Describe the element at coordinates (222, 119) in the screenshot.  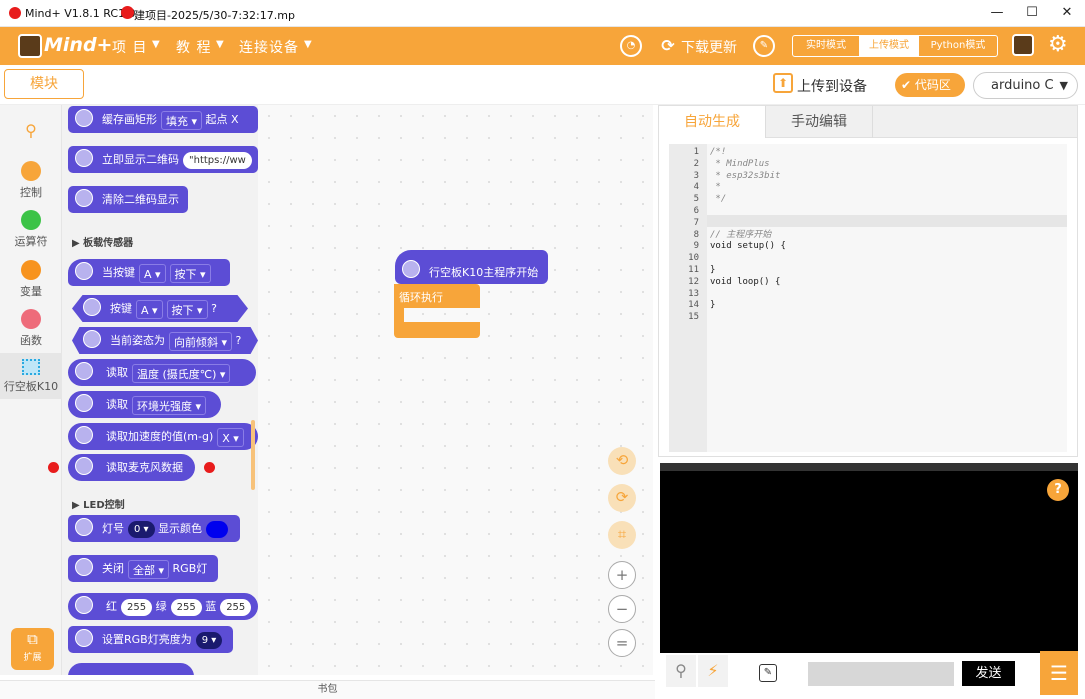
I see `block-text: 起点 X` at that location.